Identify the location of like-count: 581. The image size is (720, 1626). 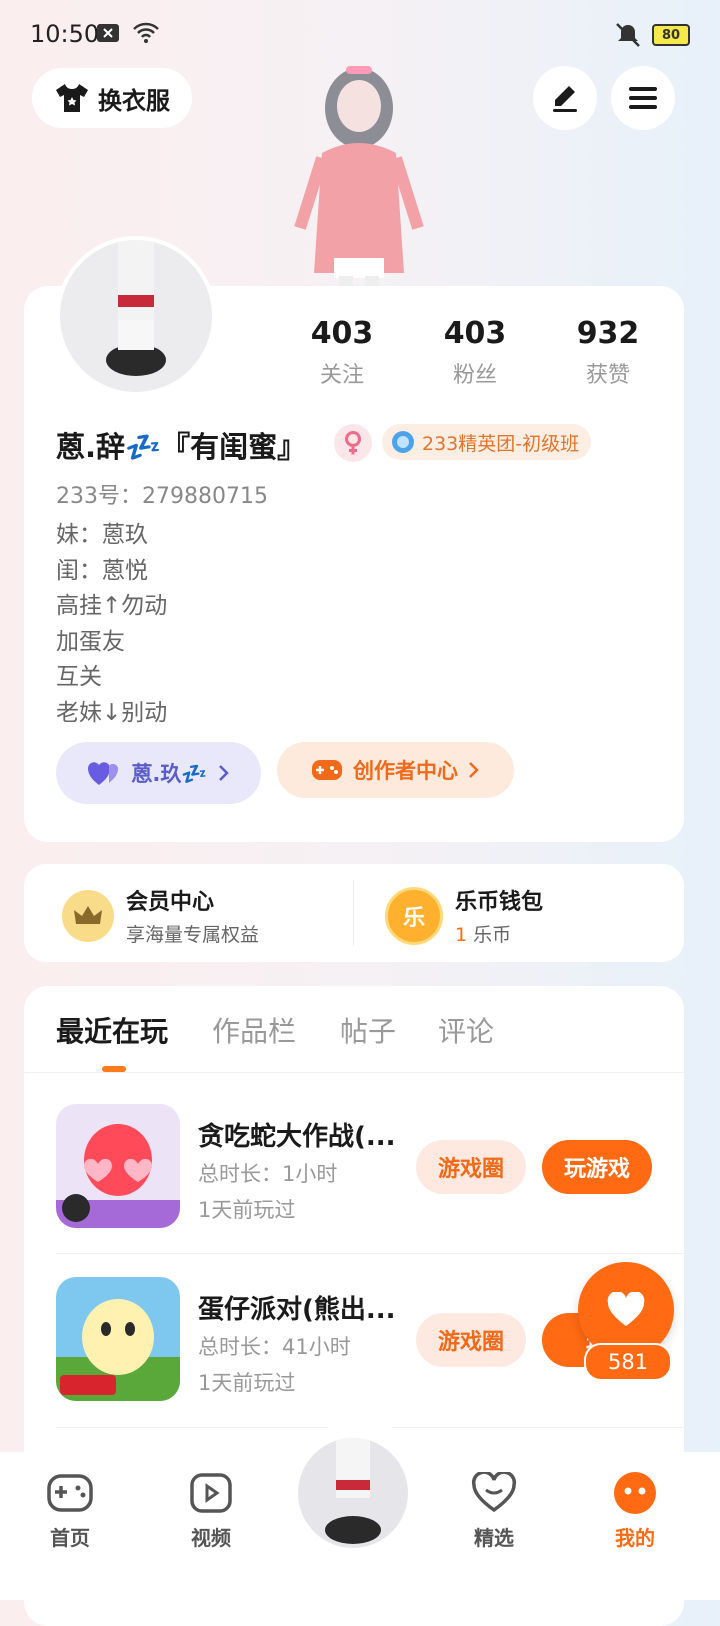
(628, 1362).